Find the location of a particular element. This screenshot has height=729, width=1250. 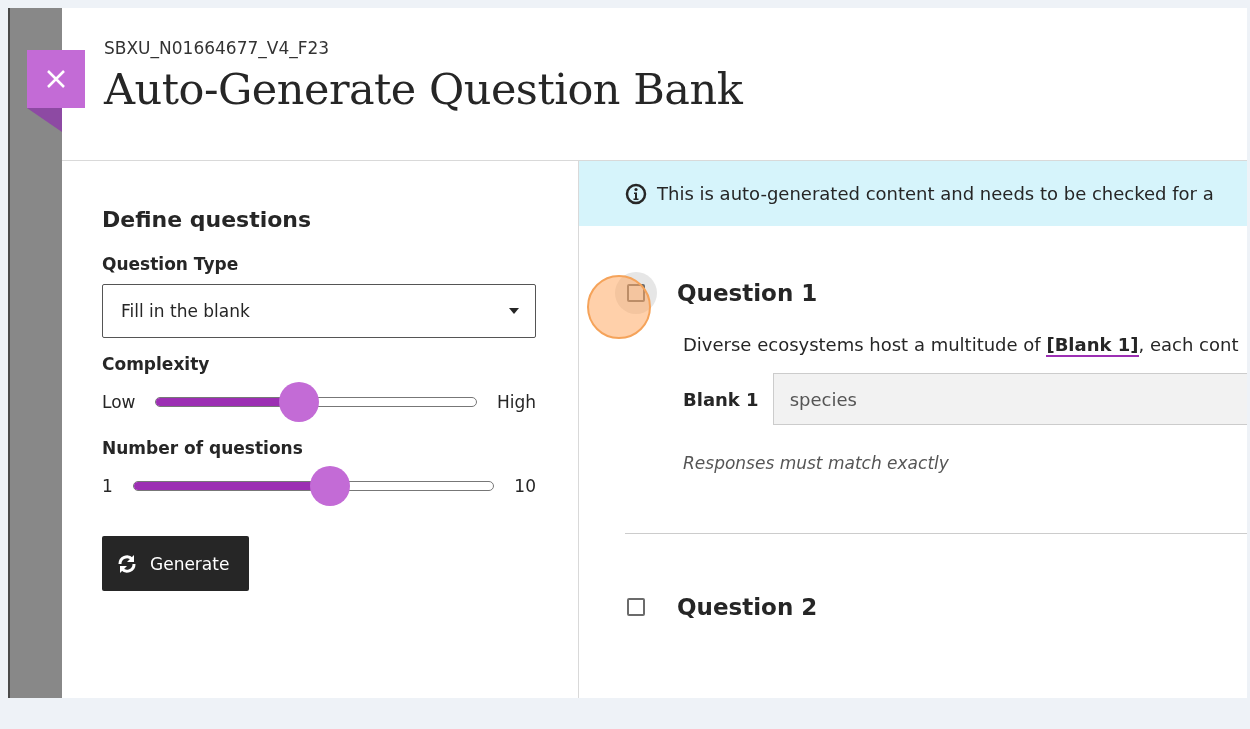

info-icon is located at coordinates (636, 193).